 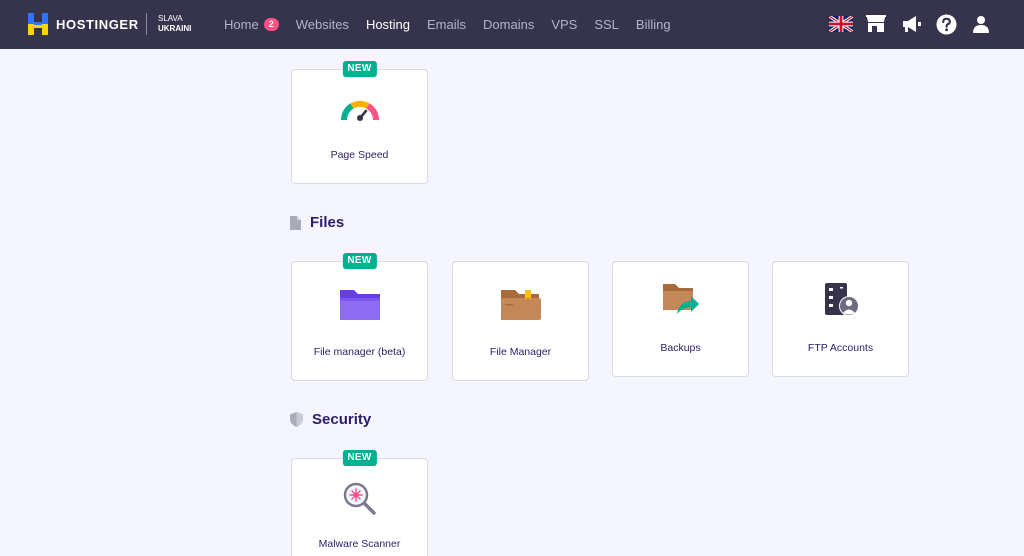 I want to click on nav-home: Home 2, so click(x=251, y=24).